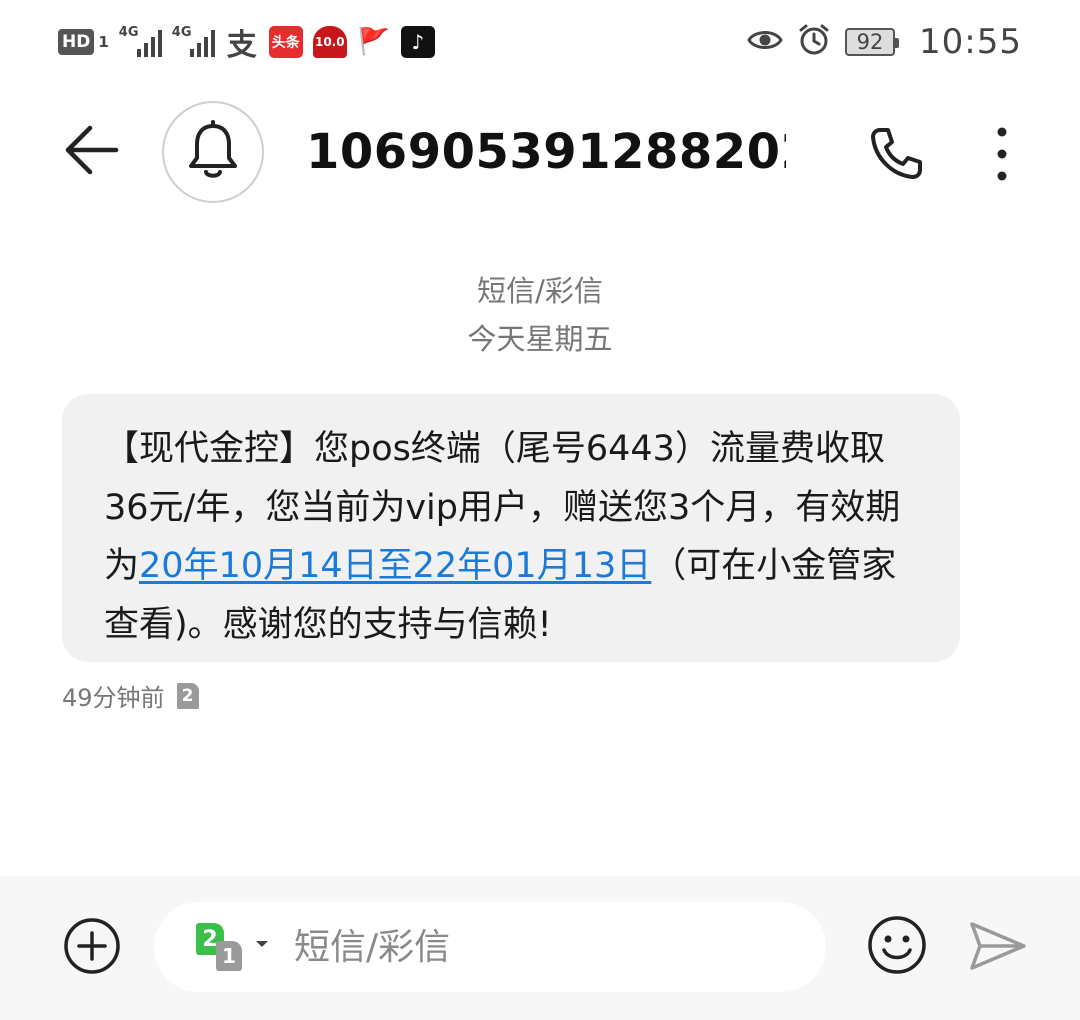 This screenshot has width=1080, height=1020. I want to click on signal-sim2-icon: 4G, so click(193, 41).